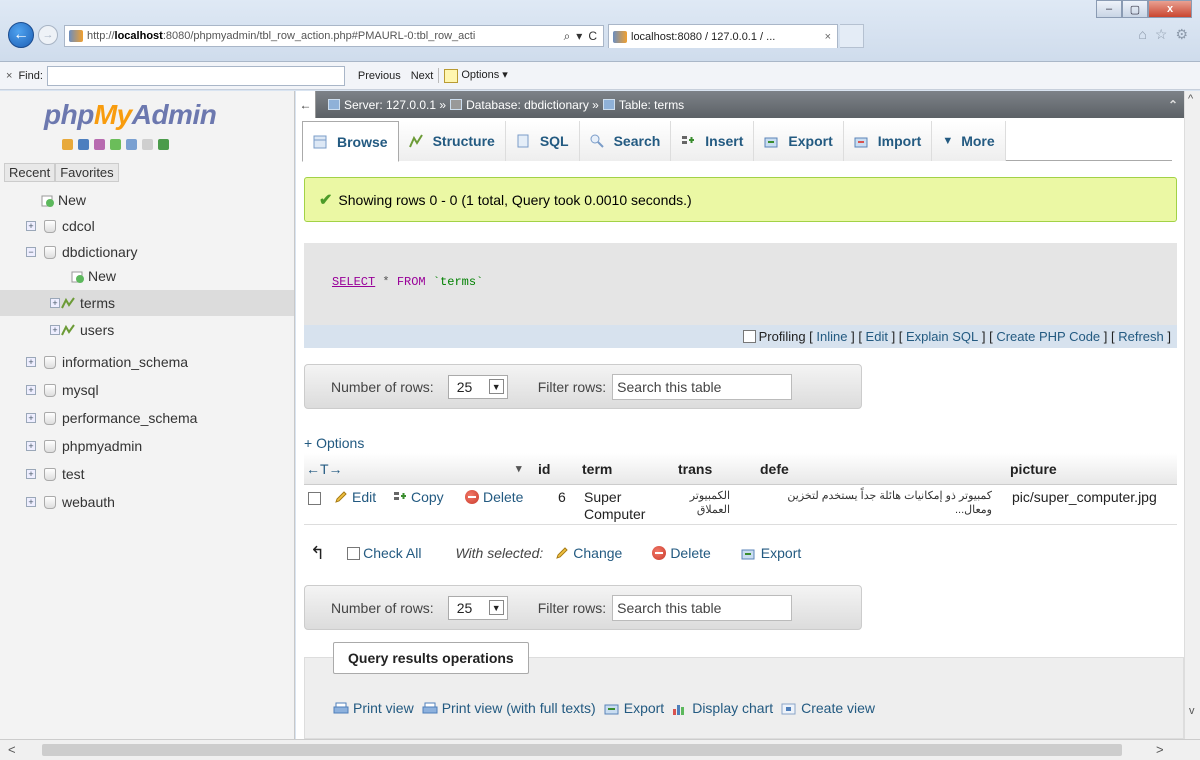 Image resolution: width=1200 pixels, height=760 pixels. What do you see at coordinates (31, 252) in the screenshot?
I see `collapse-icon: −` at bounding box center [31, 252].